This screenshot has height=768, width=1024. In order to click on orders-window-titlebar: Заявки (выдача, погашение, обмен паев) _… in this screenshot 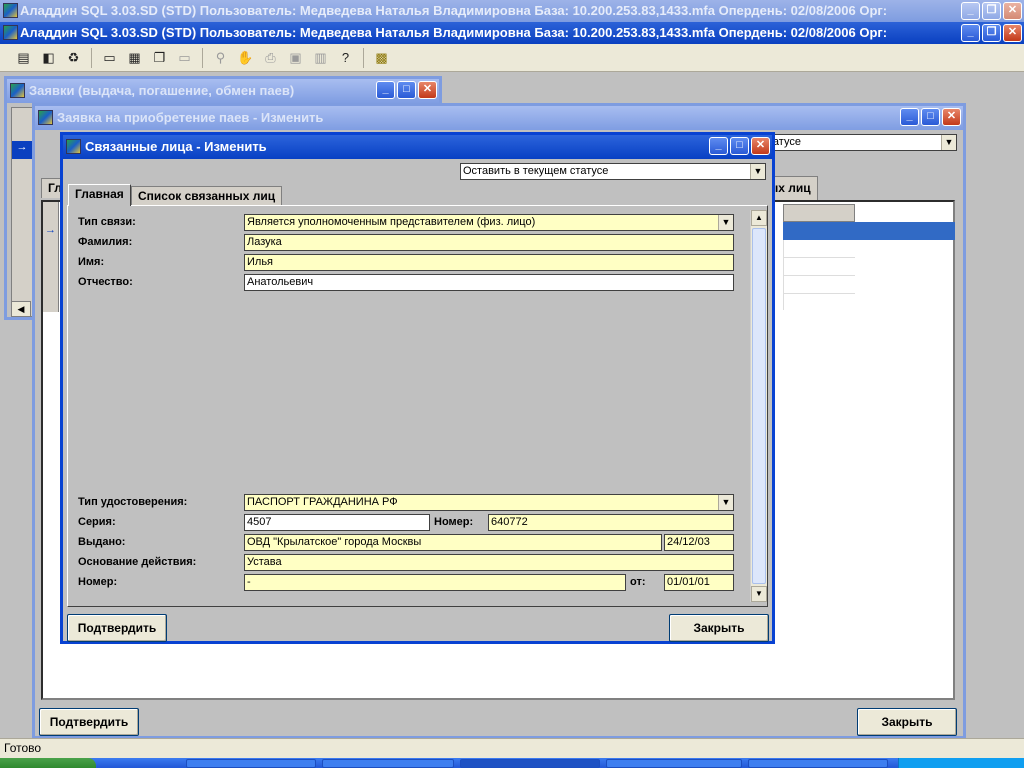, I will do `click(223, 91)`.